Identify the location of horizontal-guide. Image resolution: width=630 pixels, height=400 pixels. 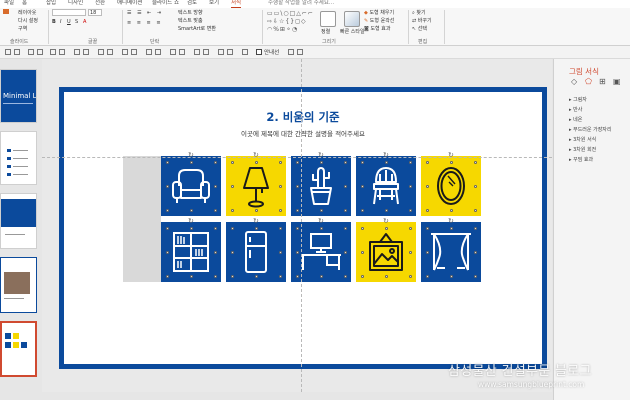
(297, 157).